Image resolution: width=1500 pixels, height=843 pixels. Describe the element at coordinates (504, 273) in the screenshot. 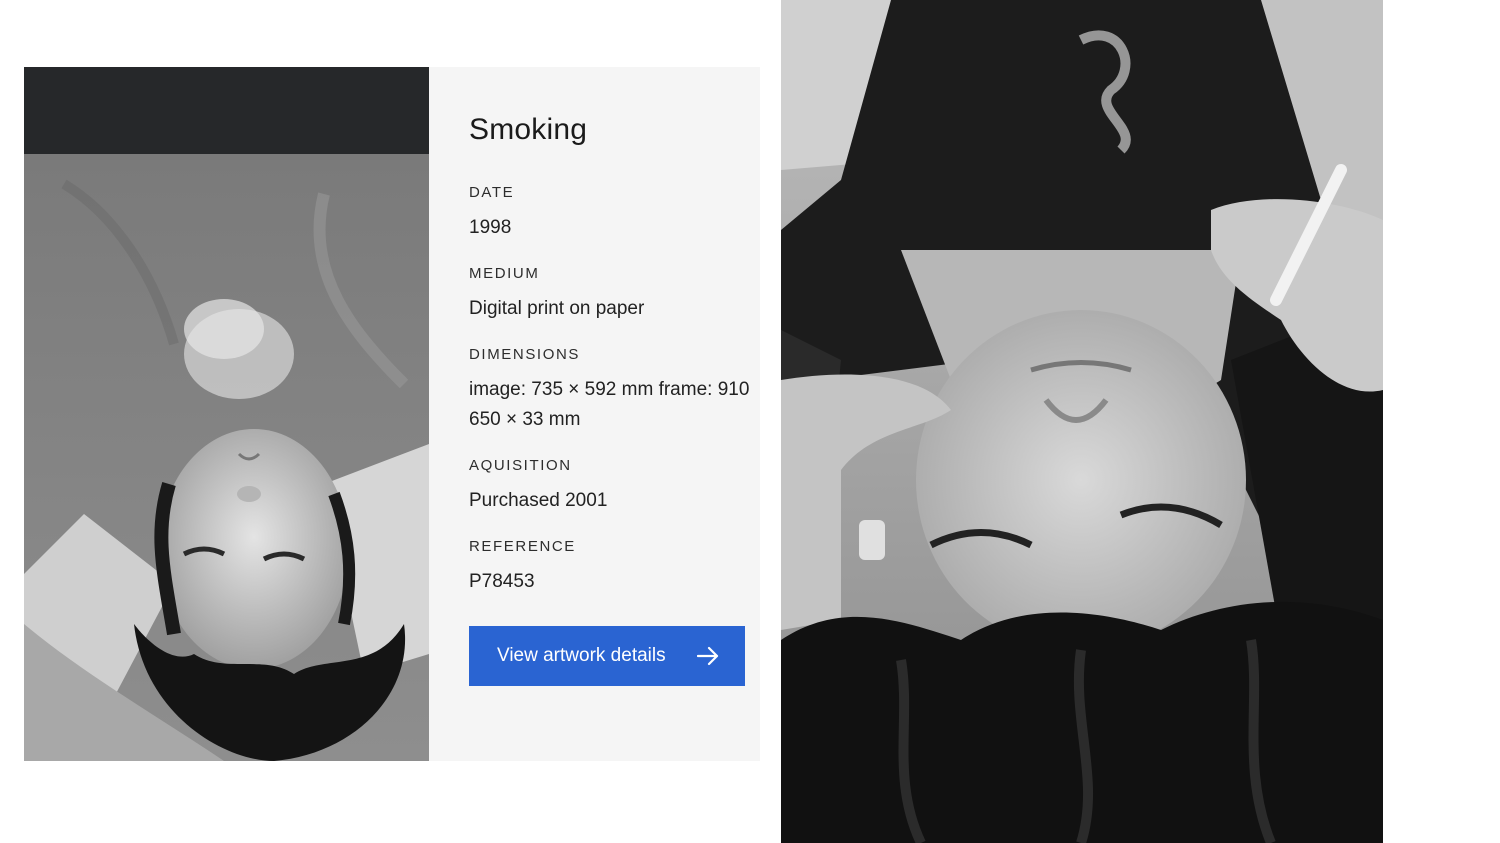

I see `medium-label: MEDIUM` at that location.